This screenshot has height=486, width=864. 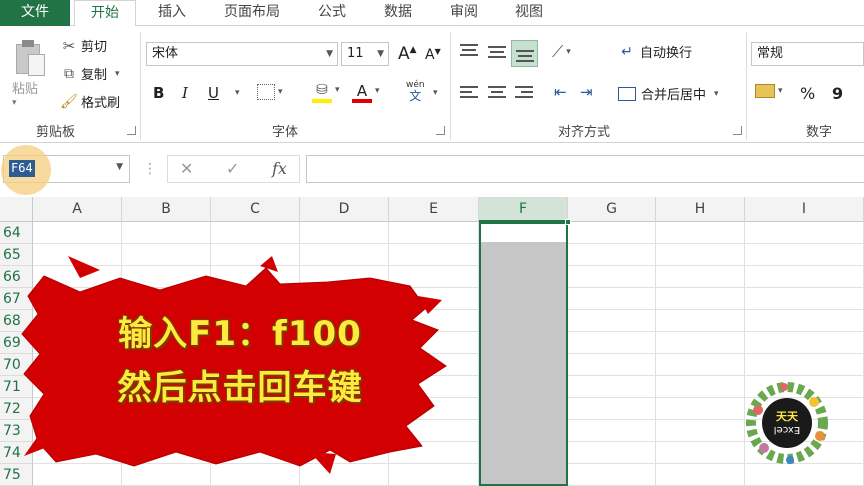 I want to click on cut-button: ✂ 剪切, so click(x=84, y=46).